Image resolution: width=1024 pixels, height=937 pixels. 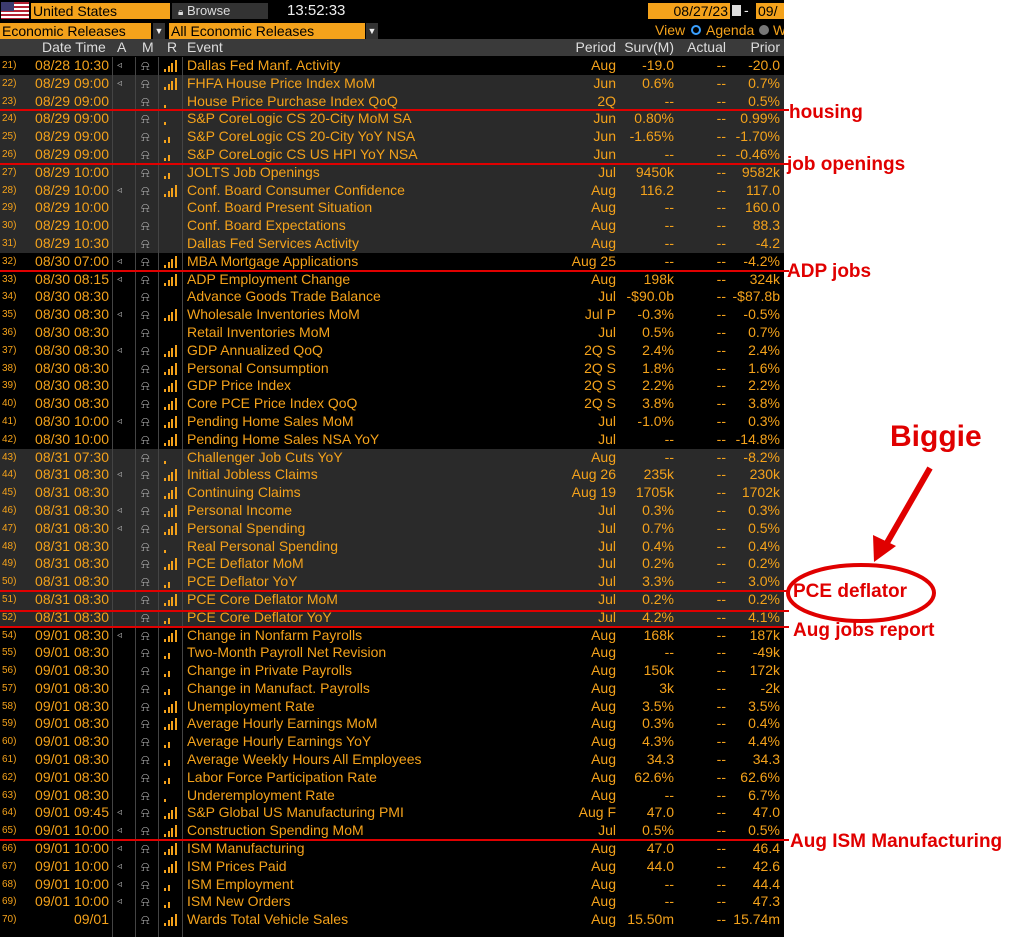 I want to click on end-date-field: 09/, so click(x=770, y=11).